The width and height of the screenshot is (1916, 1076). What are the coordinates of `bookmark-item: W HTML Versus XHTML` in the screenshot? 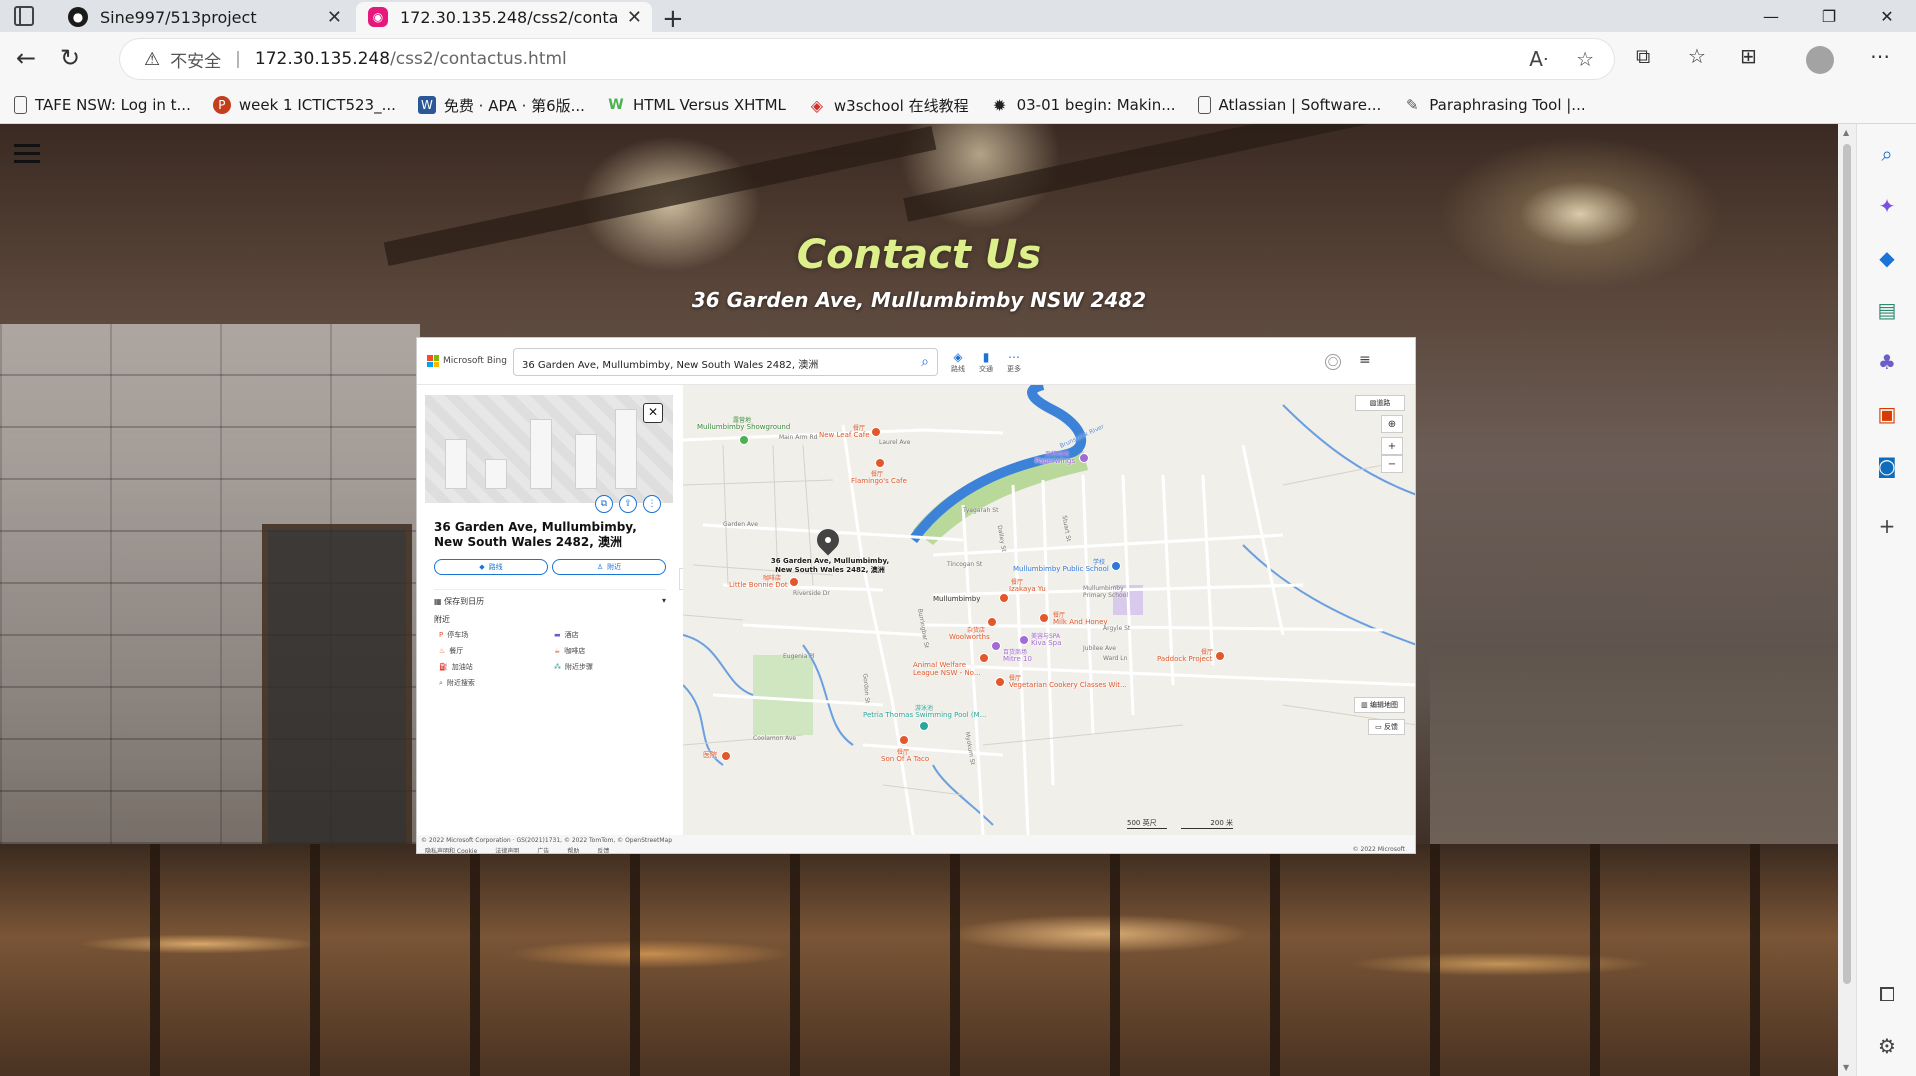 It's located at (696, 105).